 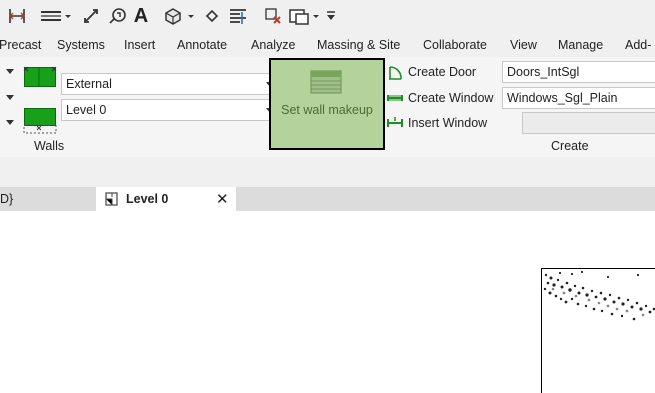 I want to click on insert-window-select, so click(x=588, y=123).